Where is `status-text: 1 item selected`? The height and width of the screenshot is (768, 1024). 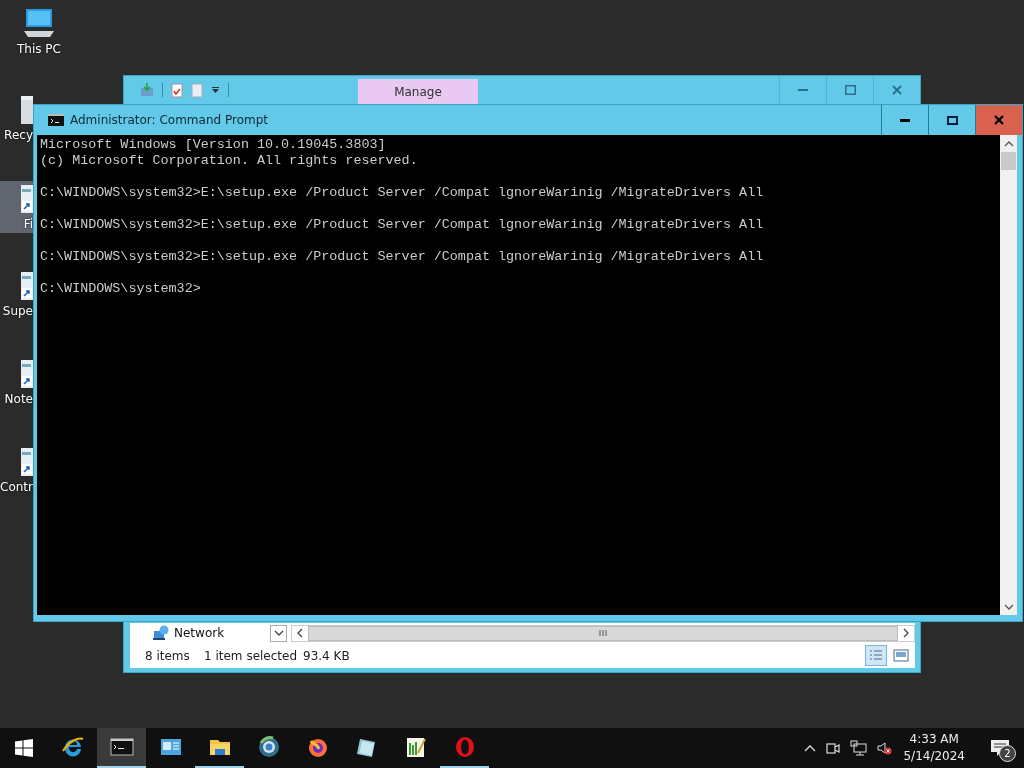 status-text: 1 item selected is located at coordinates (251, 655).